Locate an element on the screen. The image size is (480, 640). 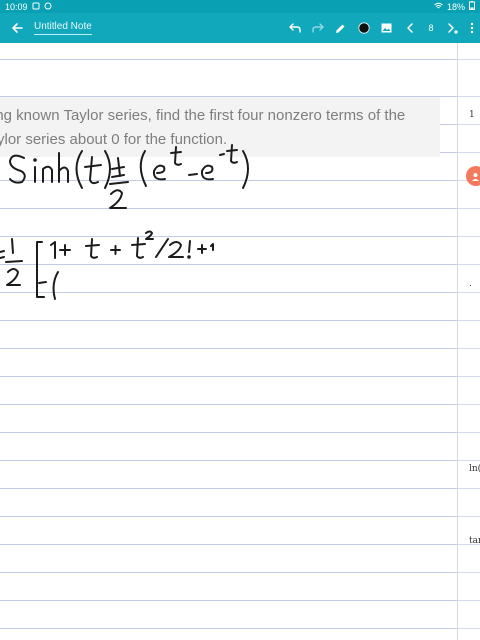
note-title: Untitled Note is located at coordinates (63, 28).